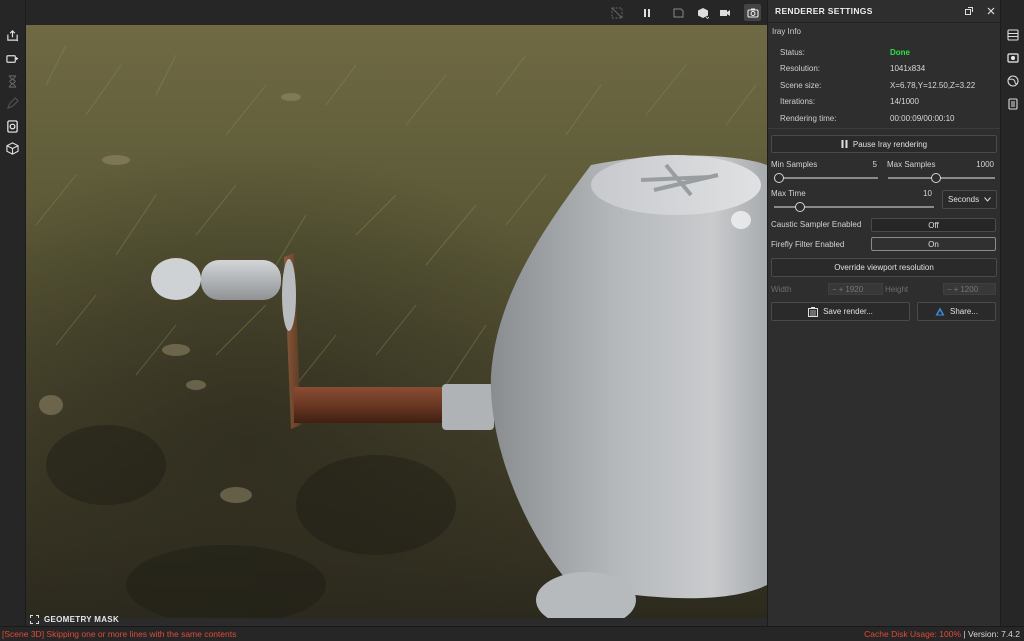 The image size is (1024, 641). What do you see at coordinates (808, 244) in the screenshot?
I see `firefly-filter-label: Firefly Filter Enabled` at bounding box center [808, 244].